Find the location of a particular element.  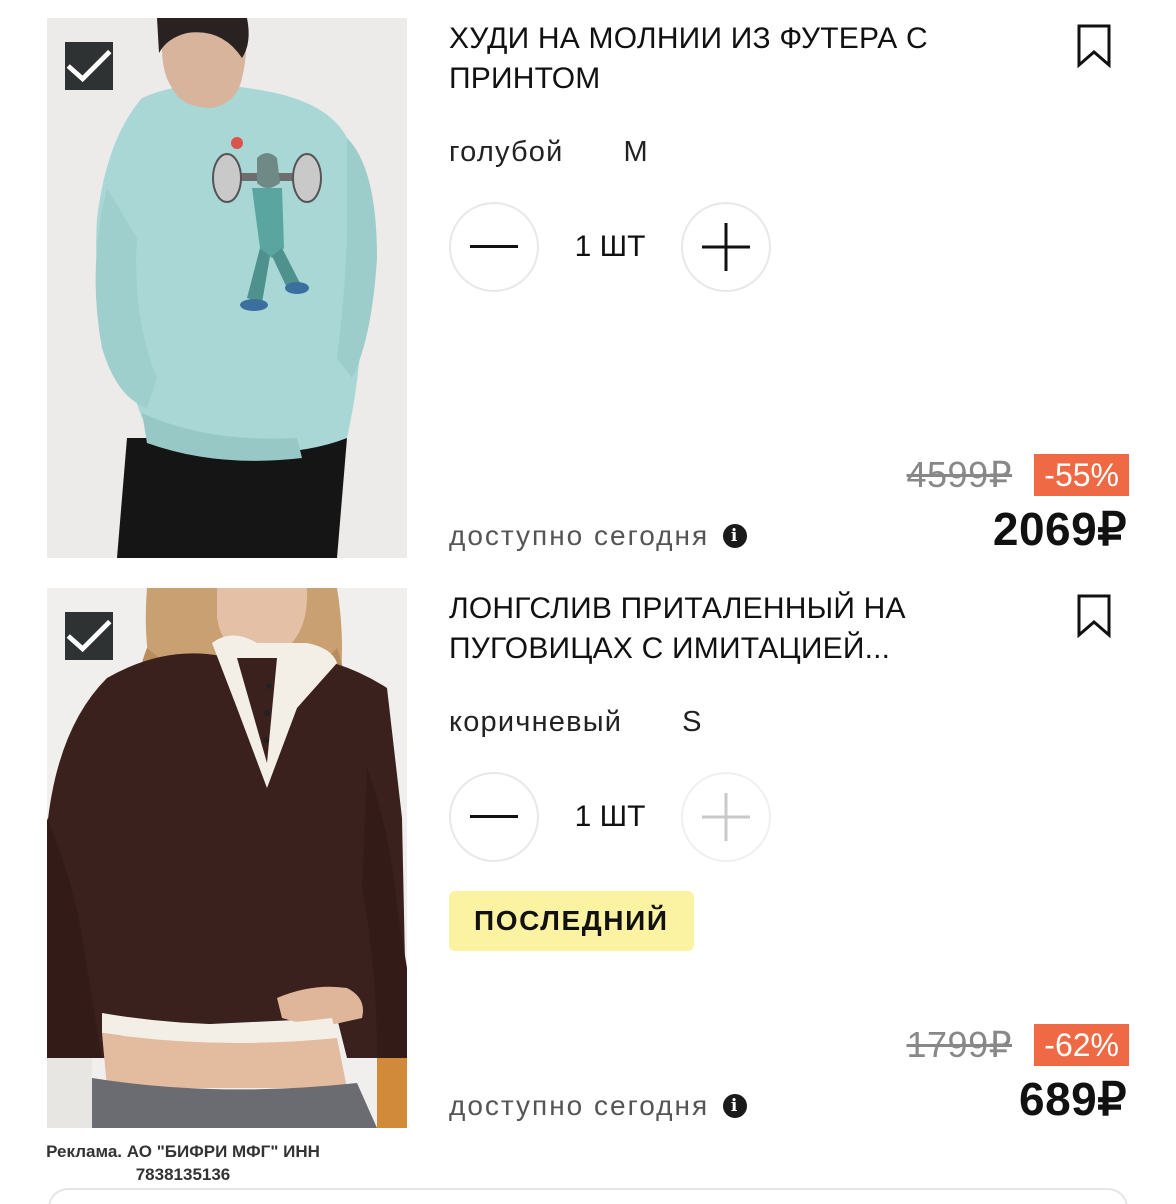

size-label: M is located at coordinates (636, 152).